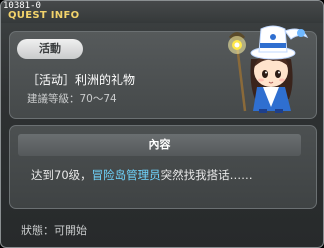  Describe the element at coordinates (54, 230) in the screenshot. I see `quest-status: 狀態：可開始` at that location.